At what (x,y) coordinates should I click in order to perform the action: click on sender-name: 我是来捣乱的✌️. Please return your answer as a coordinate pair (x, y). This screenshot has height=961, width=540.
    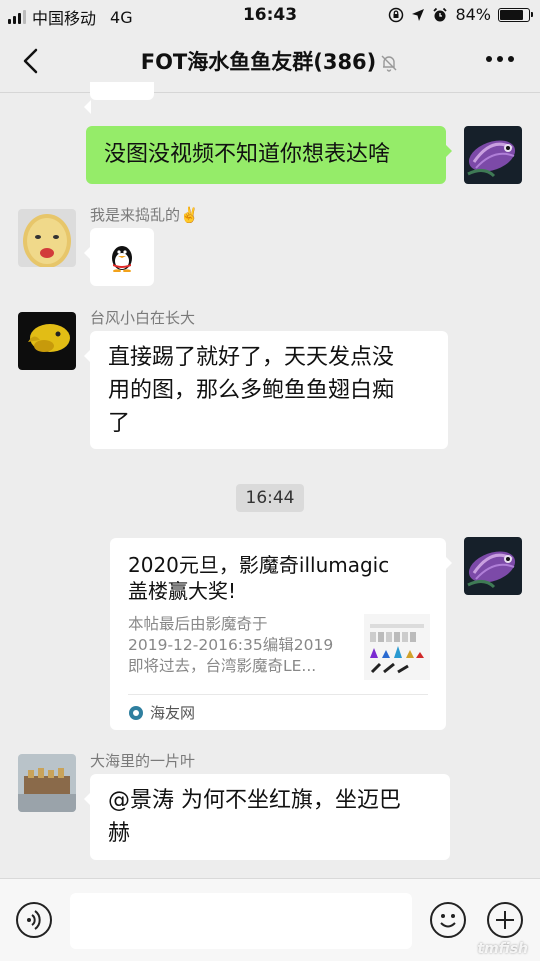
    Looking at the image, I should click on (144, 215).